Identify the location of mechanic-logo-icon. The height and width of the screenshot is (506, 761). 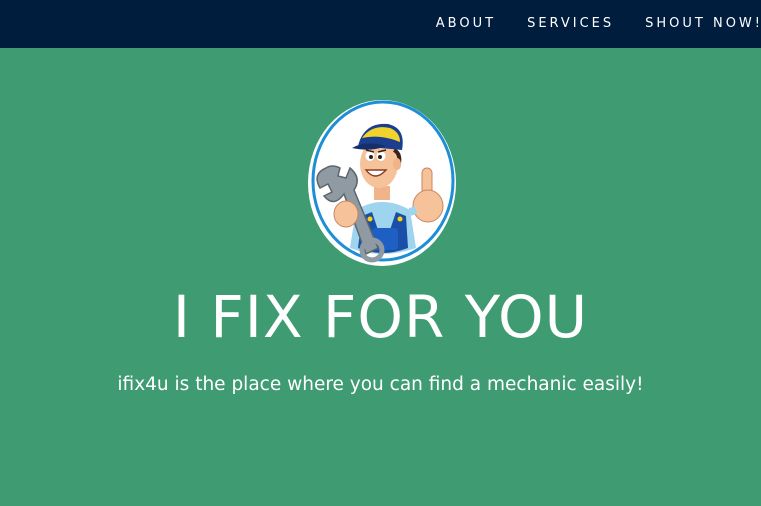
(382, 183).